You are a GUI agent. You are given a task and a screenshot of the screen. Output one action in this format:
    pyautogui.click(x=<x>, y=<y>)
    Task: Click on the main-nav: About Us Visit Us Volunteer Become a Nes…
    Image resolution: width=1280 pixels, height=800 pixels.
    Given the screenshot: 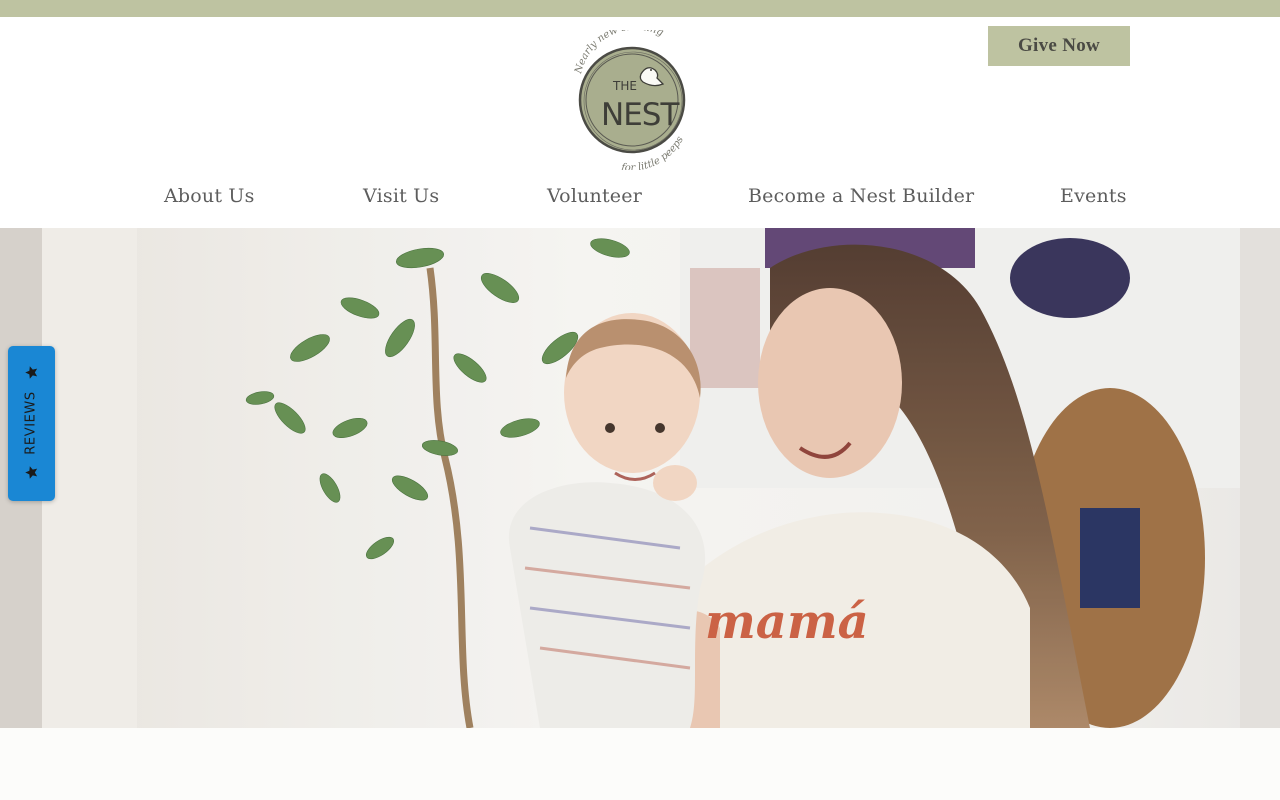 What is the action you would take?
    pyautogui.click(x=640, y=200)
    